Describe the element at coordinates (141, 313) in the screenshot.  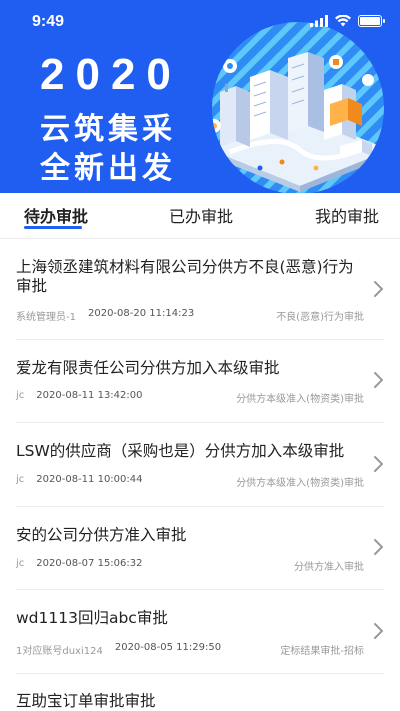
I see `approval-time: 2020-08-20 11:14:23` at that location.